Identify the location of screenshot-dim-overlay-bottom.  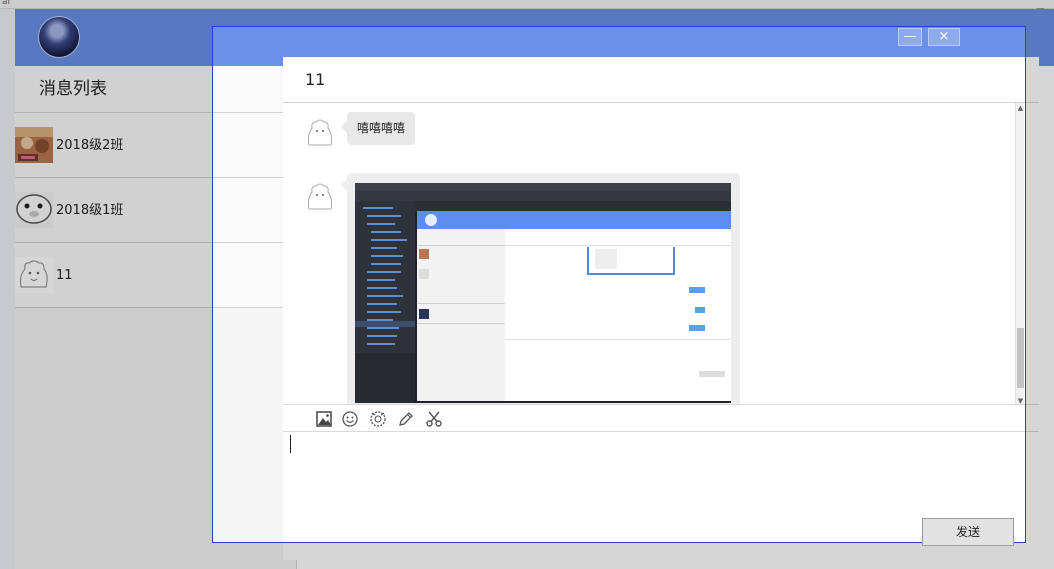
(619, 556).